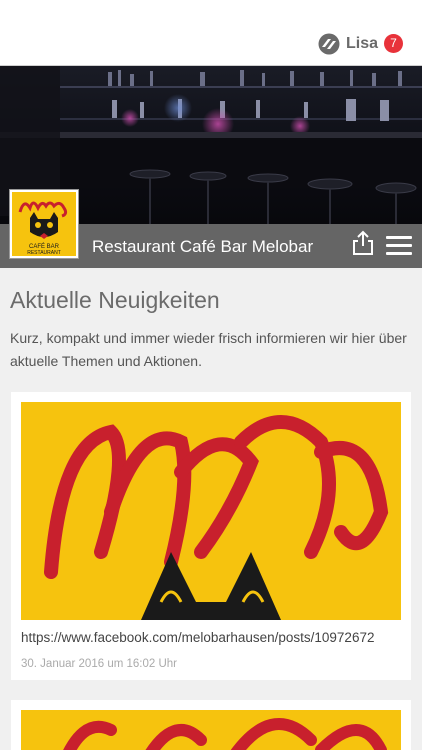 The height and width of the screenshot is (750, 422). I want to click on share-icon, so click(363, 243).